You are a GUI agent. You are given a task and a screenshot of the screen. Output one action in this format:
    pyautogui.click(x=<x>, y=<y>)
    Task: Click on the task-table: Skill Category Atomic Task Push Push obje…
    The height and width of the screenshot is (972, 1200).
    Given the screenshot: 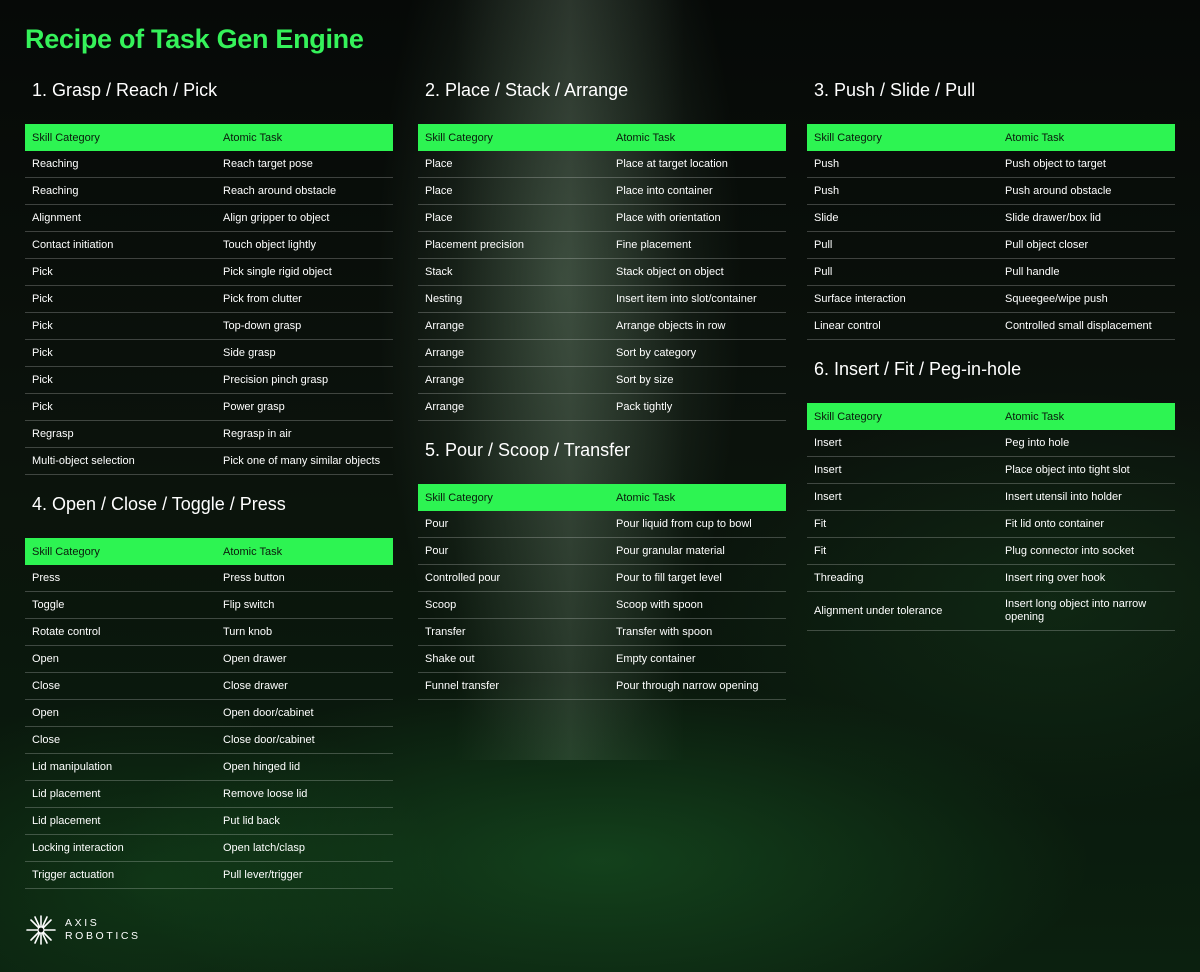 What is the action you would take?
    pyautogui.click(x=991, y=232)
    